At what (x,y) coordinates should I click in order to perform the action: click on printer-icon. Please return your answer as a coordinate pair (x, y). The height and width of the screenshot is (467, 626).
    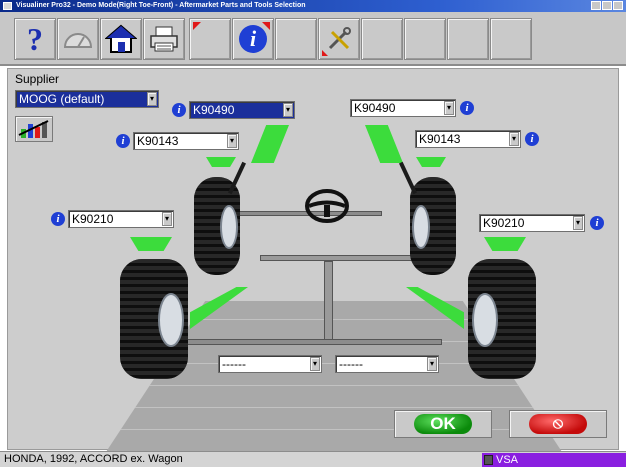
    Looking at the image, I should click on (164, 39).